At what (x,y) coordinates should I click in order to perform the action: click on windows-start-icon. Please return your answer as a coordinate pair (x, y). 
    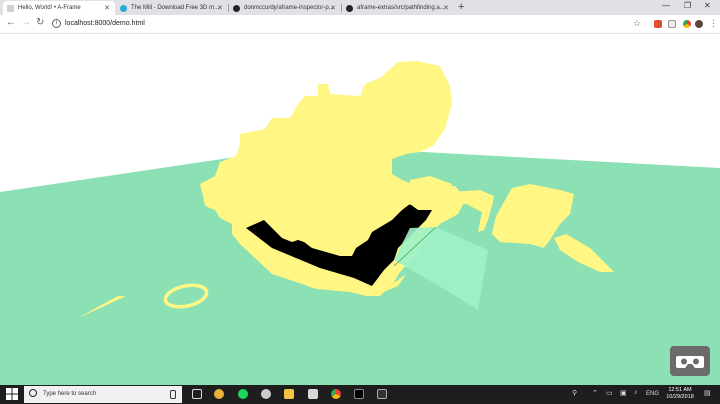
    Looking at the image, I should click on (12, 394).